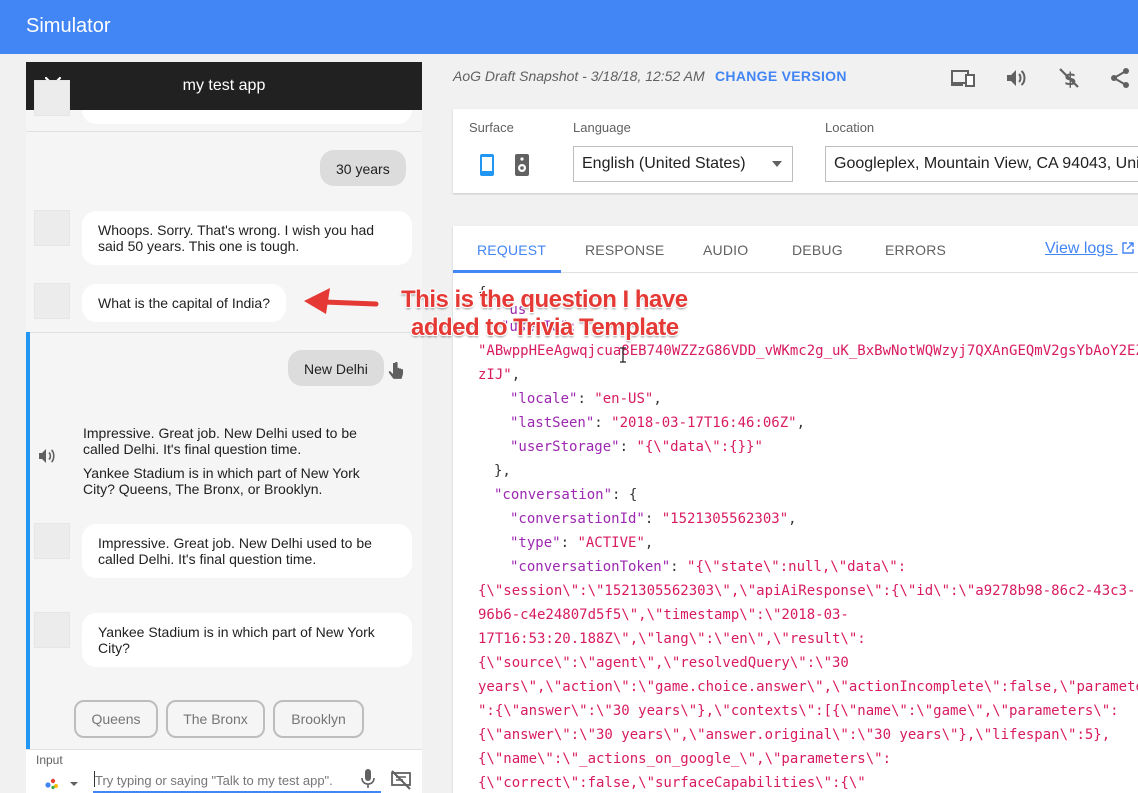 This screenshot has width=1138, height=793. I want to click on capital-question-bubble: What is the capital of India?, so click(184, 303).